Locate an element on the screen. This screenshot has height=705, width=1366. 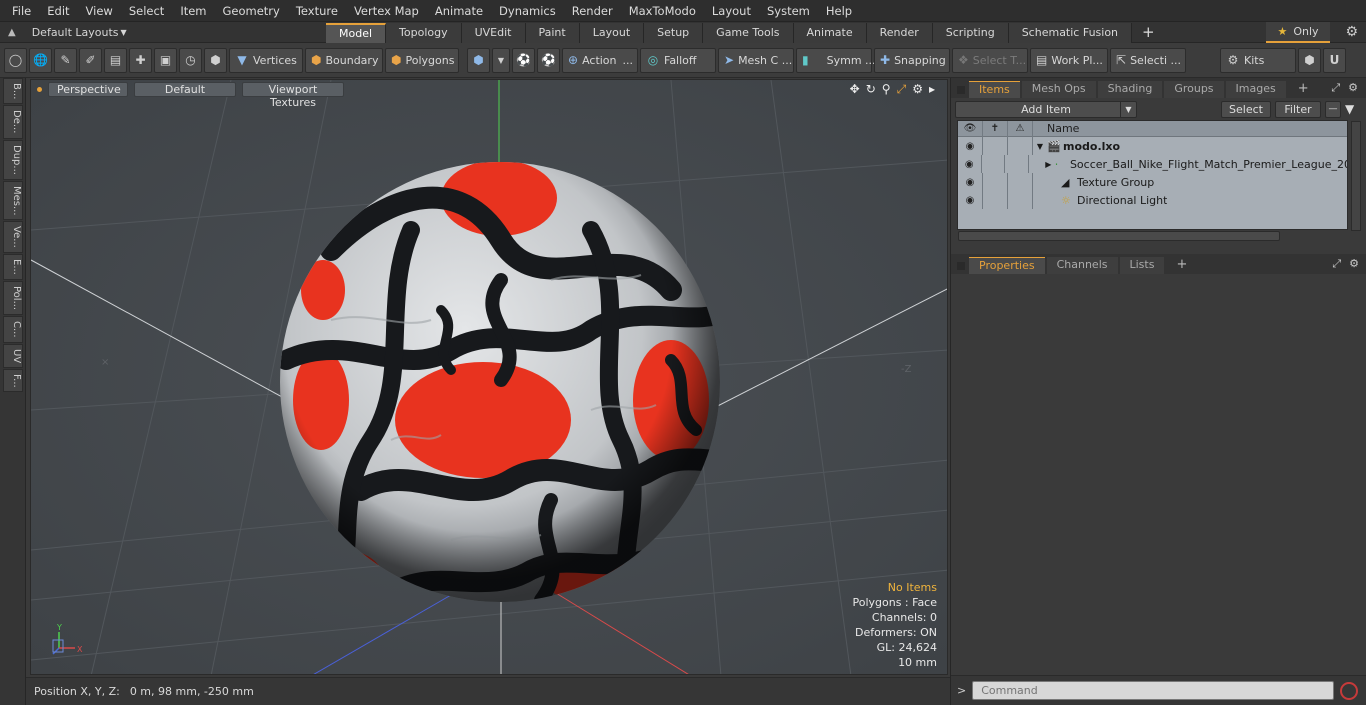
tab-paint: Paint is located at coordinates (552, 32).